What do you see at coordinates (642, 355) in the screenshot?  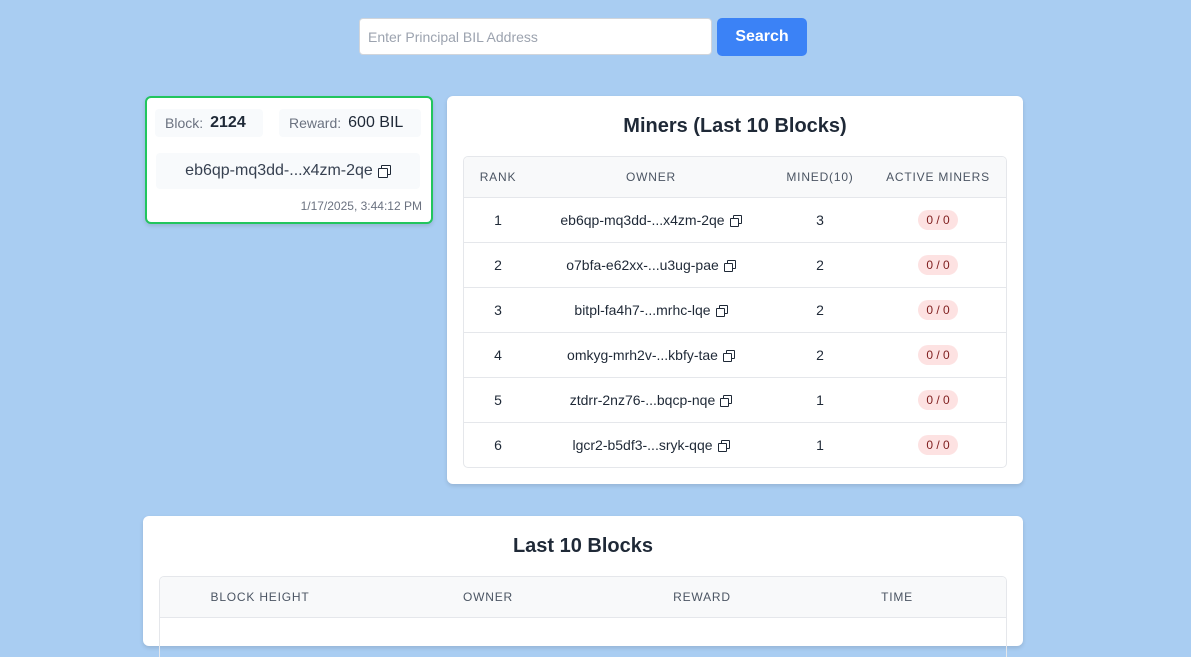 I see `owner-address: omkyg-mrh2v-...kbfy-tae` at bounding box center [642, 355].